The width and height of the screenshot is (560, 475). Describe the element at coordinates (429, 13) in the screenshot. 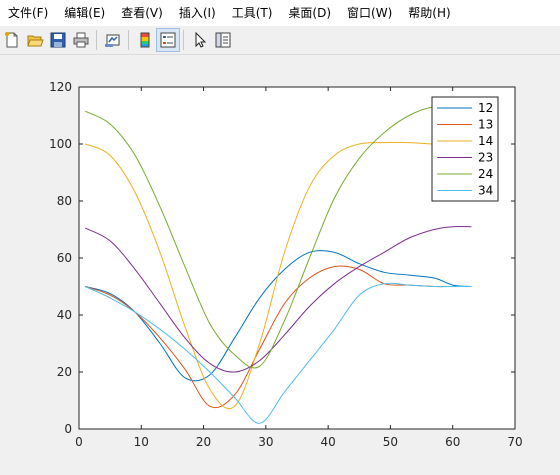

I see `menu-help: 帮助(H)` at that location.